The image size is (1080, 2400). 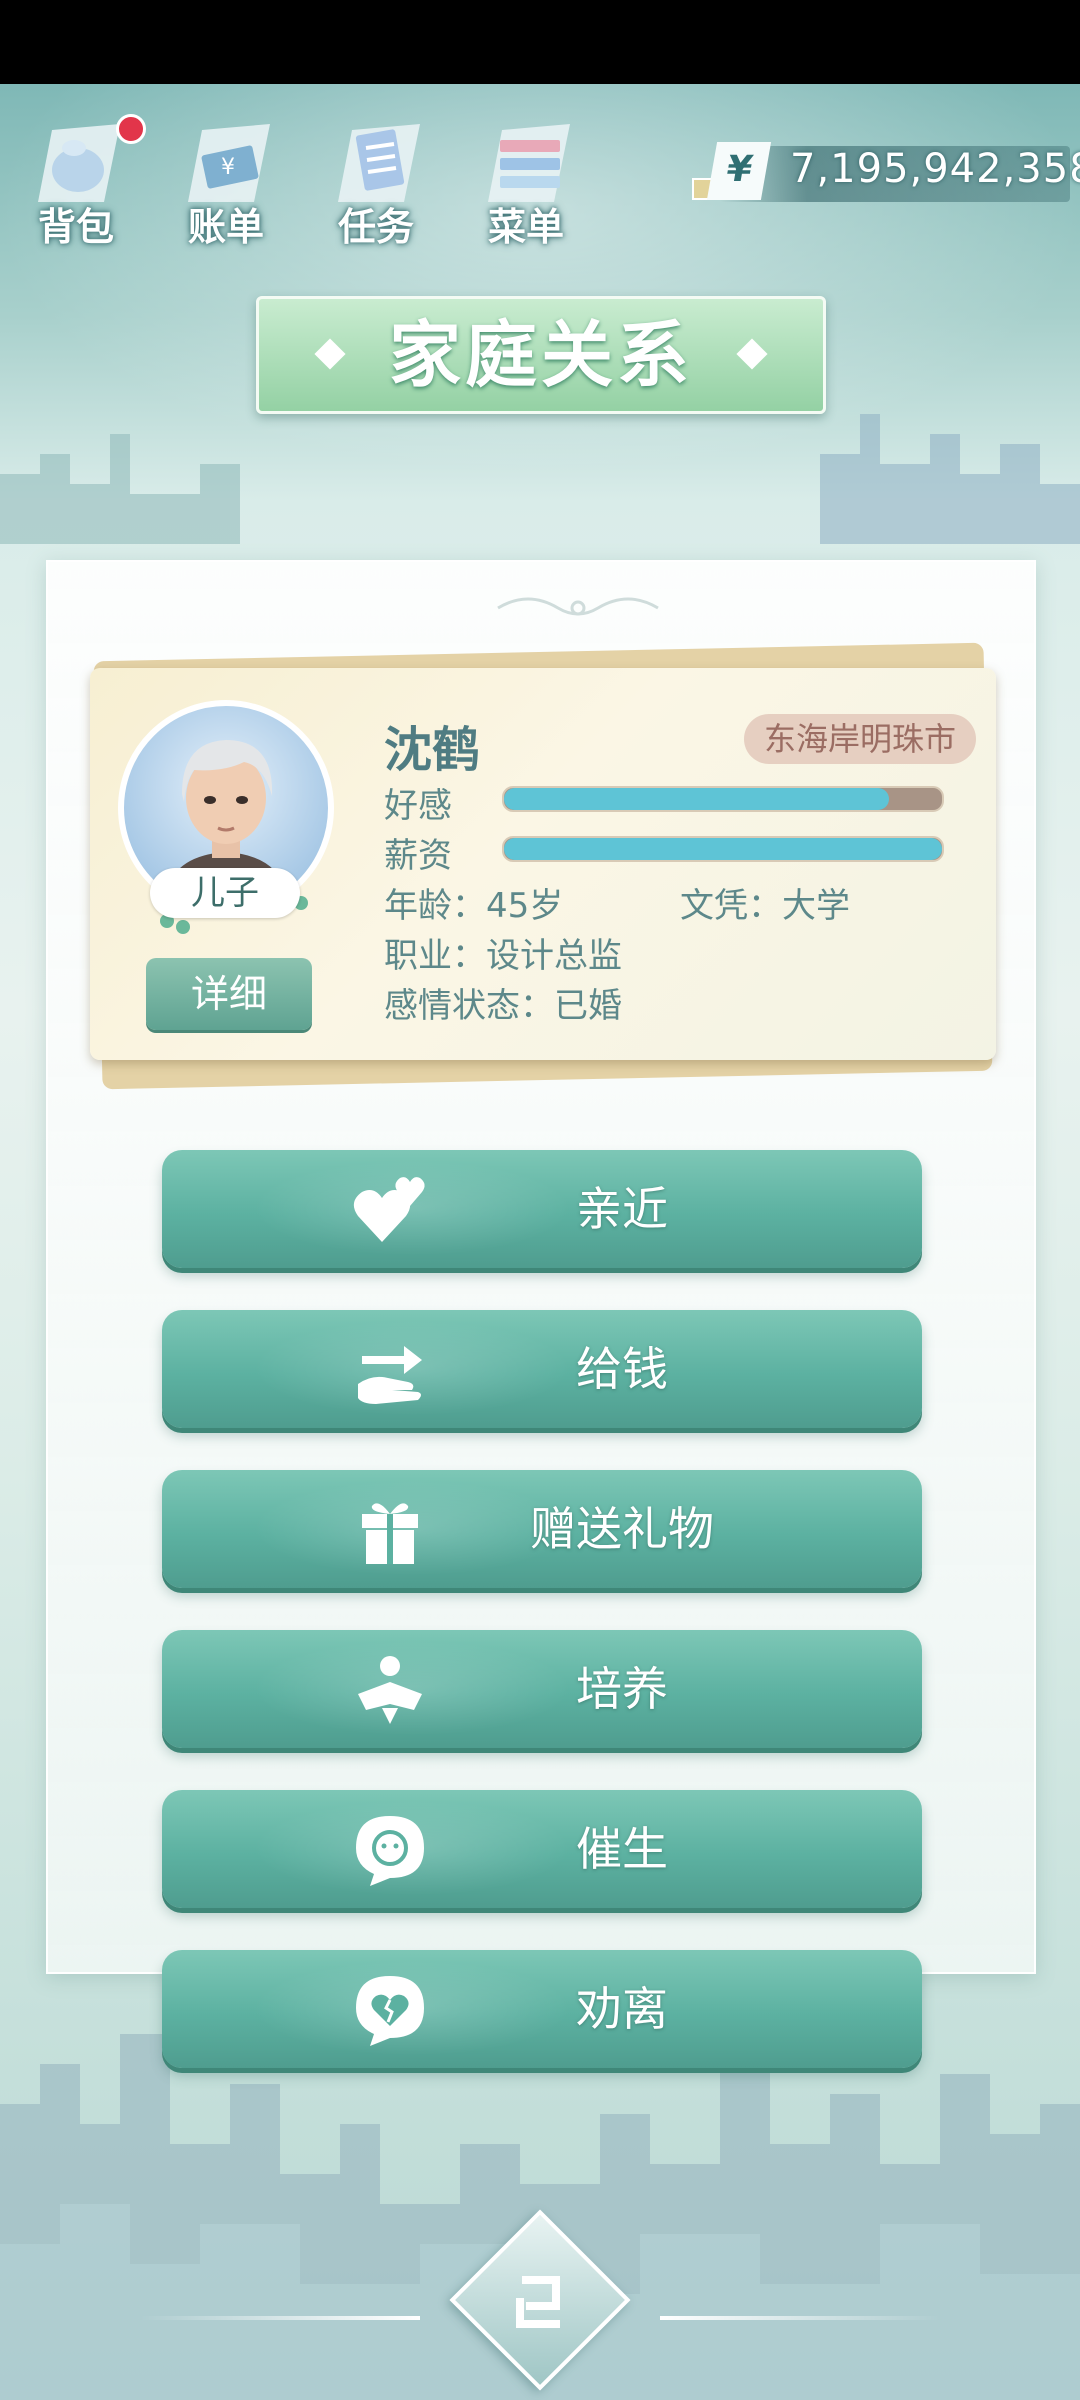 What do you see at coordinates (503, 1006) in the screenshot?
I see `relationship-status-info: 感情状态：已婚` at bounding box center [503, 1006].